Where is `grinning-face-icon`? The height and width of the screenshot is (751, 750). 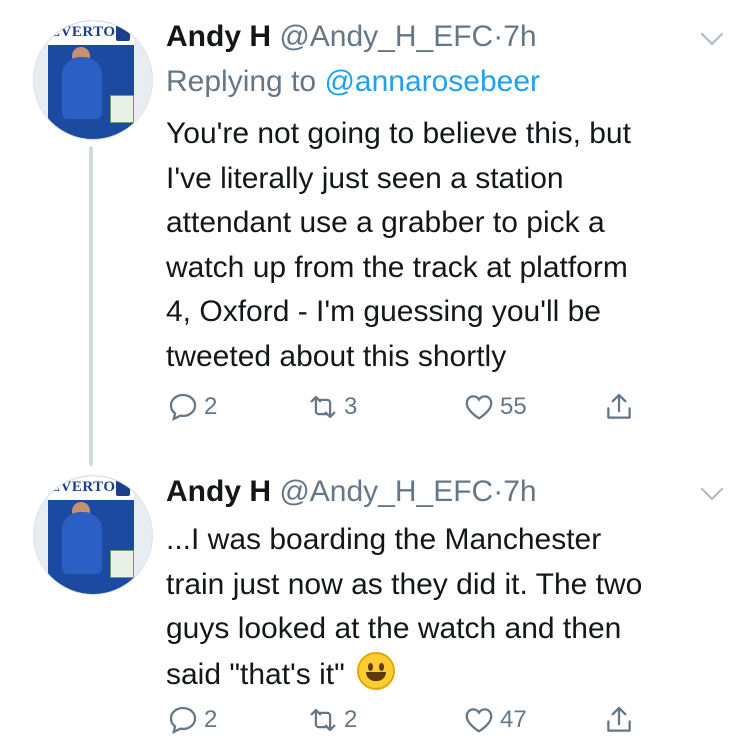
grinning-face-icon is located at coordinates (376, 670).